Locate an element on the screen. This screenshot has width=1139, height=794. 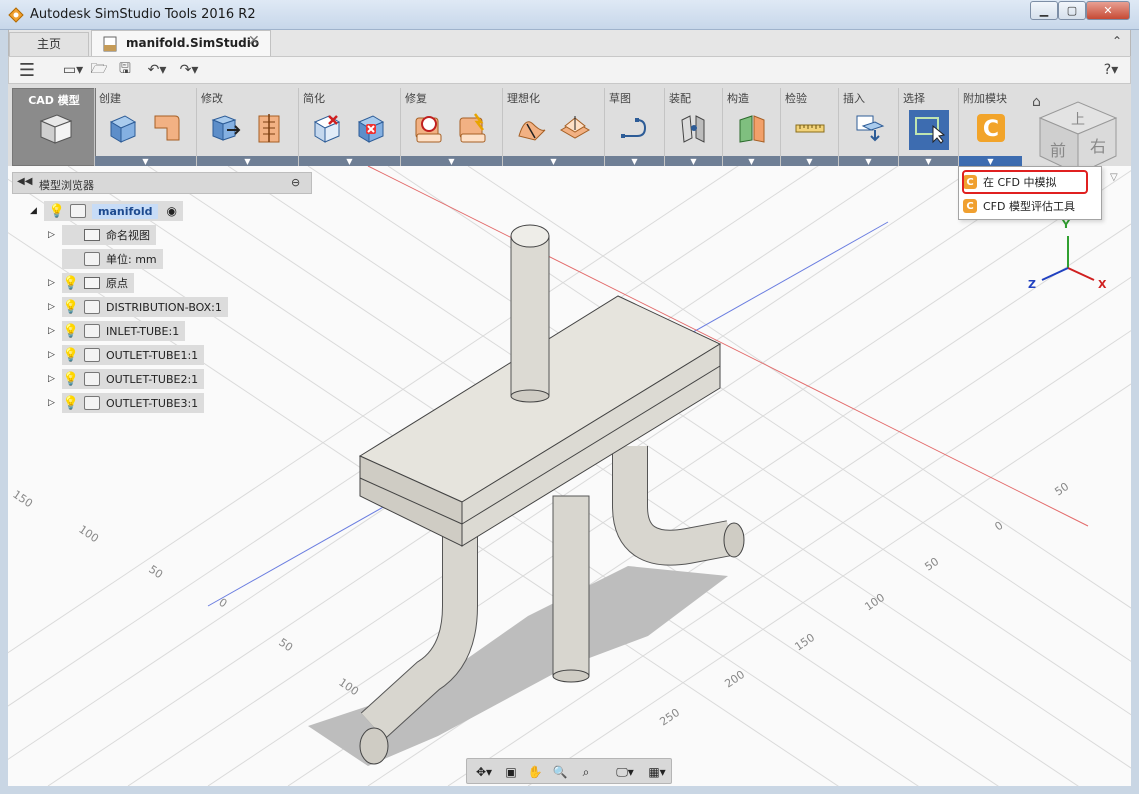
tree-item: ▷ 💡 INLET-TUBE:1 is located at coordinates (117, 331).